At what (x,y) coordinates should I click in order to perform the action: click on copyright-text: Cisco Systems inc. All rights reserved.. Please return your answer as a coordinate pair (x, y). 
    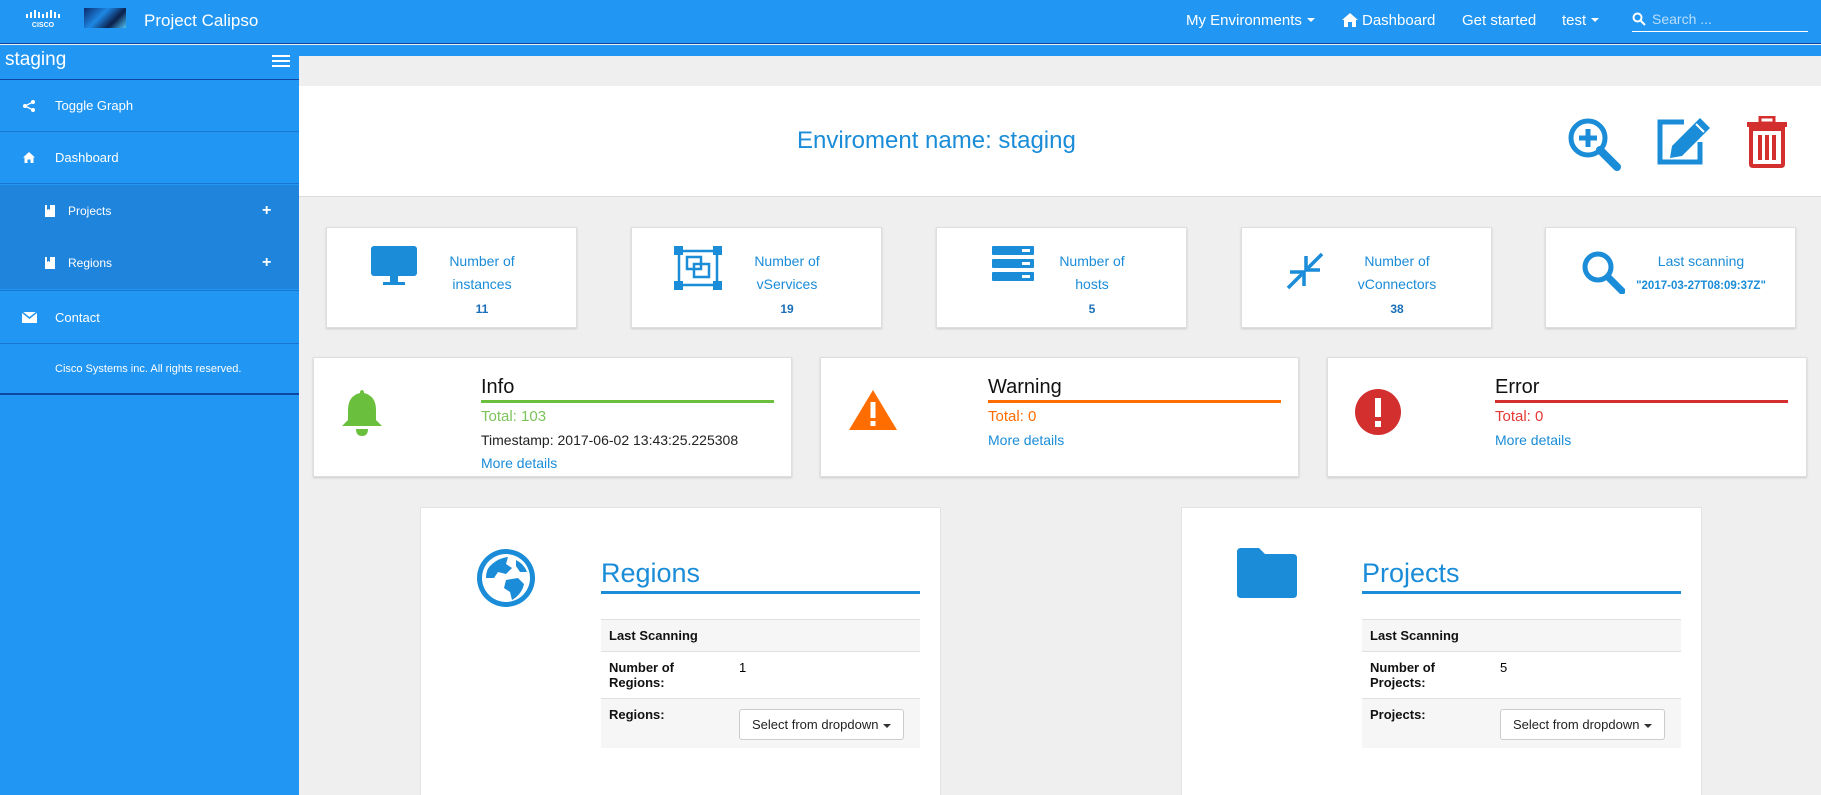
    Looking at the image, I should click on (149, 370).